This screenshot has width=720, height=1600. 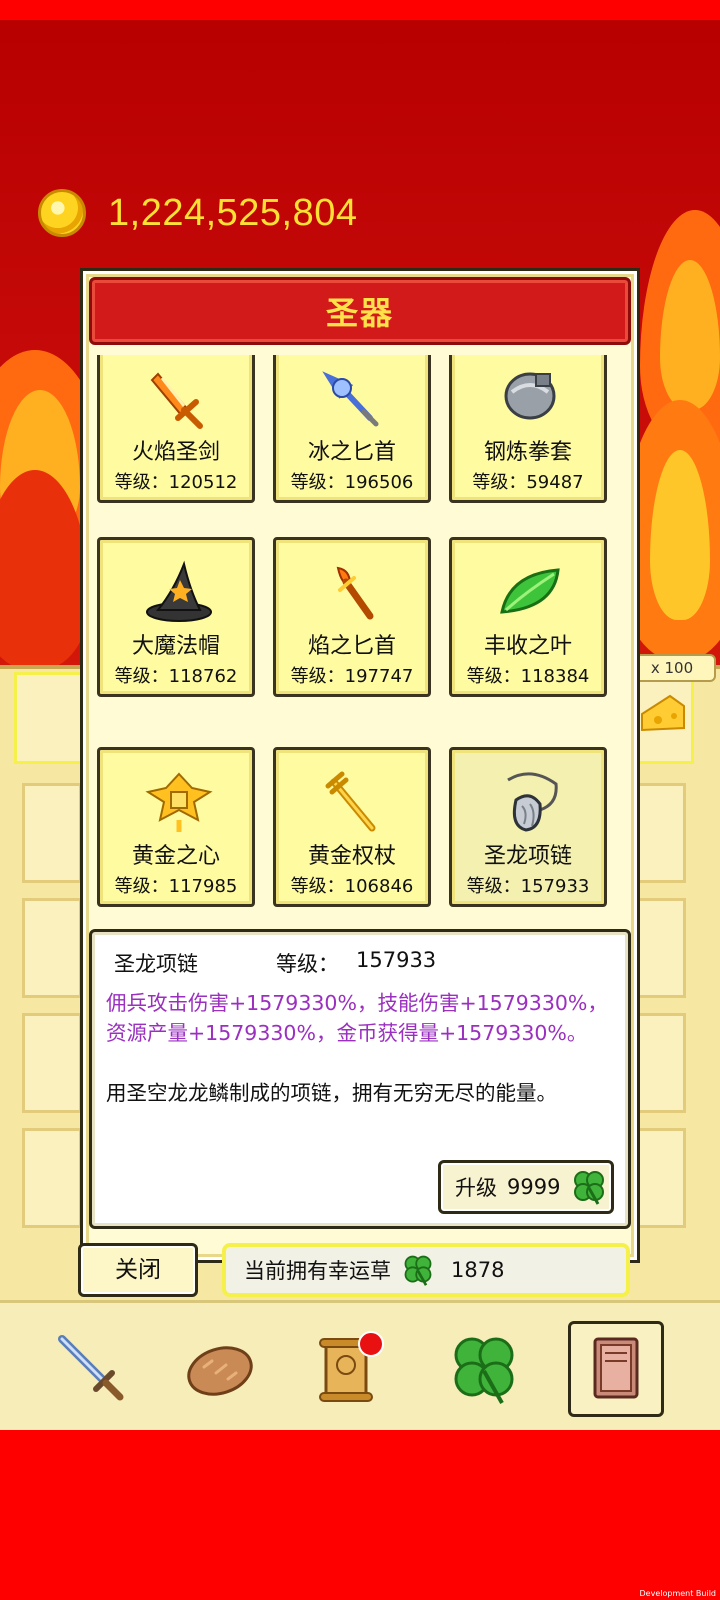 What do you see at coordinates (350, 801) in the screenshot?
I see `golden-scepter-icon` at bounding box center [350, 801].